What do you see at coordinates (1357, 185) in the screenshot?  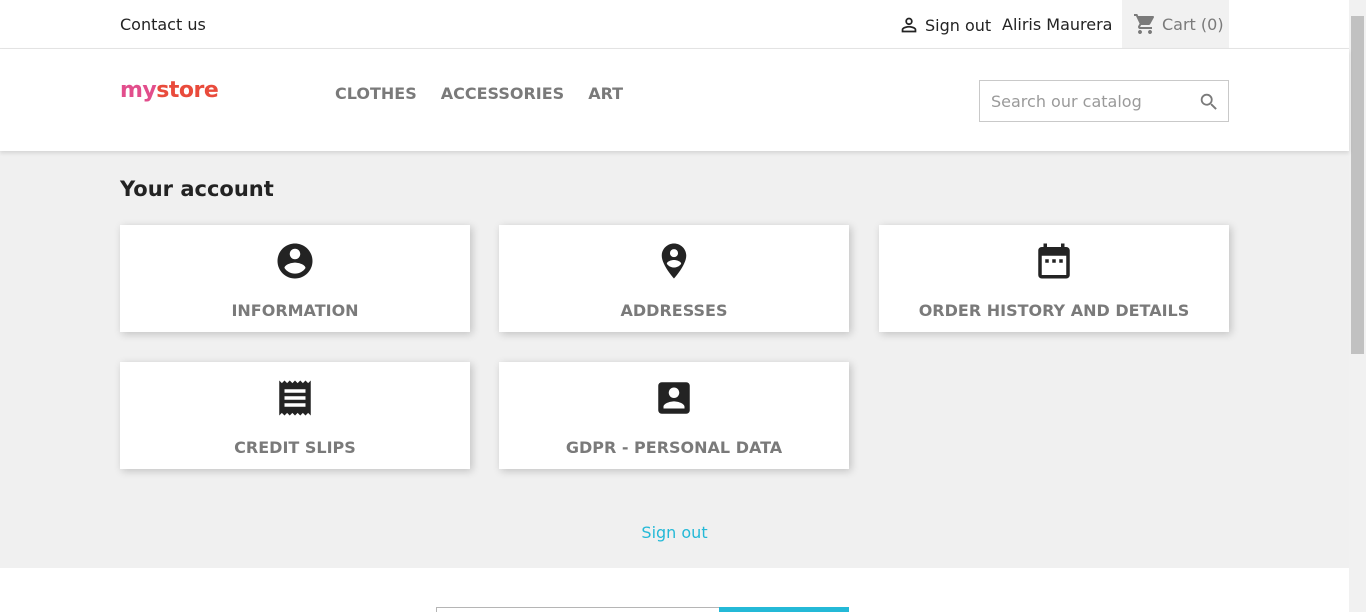 I see `scrollbar-thumb` at bounding box center [1357, 185].